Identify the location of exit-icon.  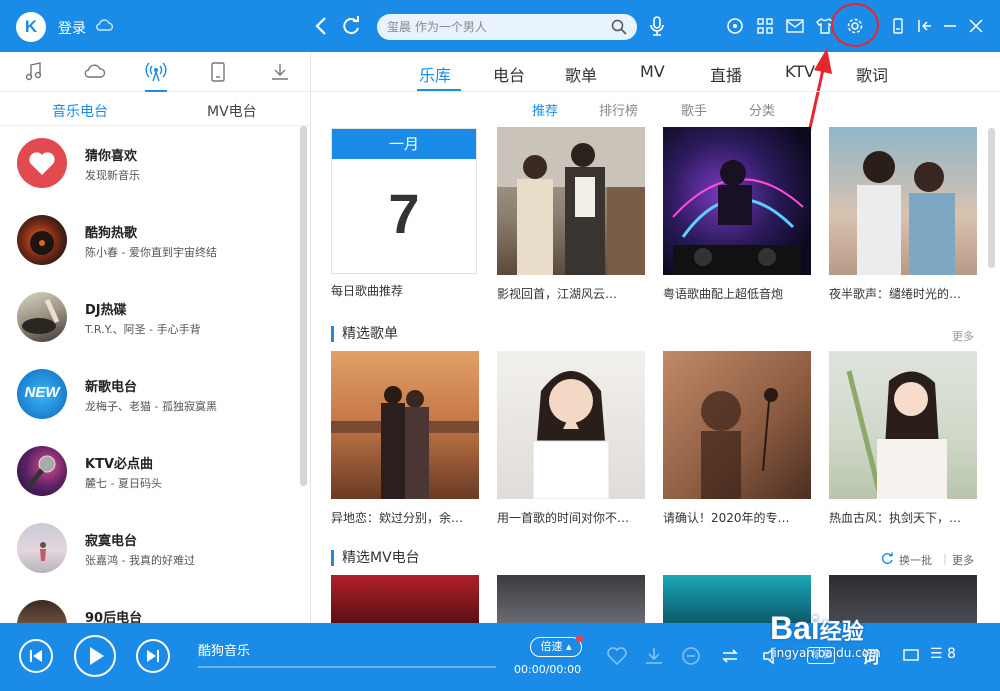
(924, 26).